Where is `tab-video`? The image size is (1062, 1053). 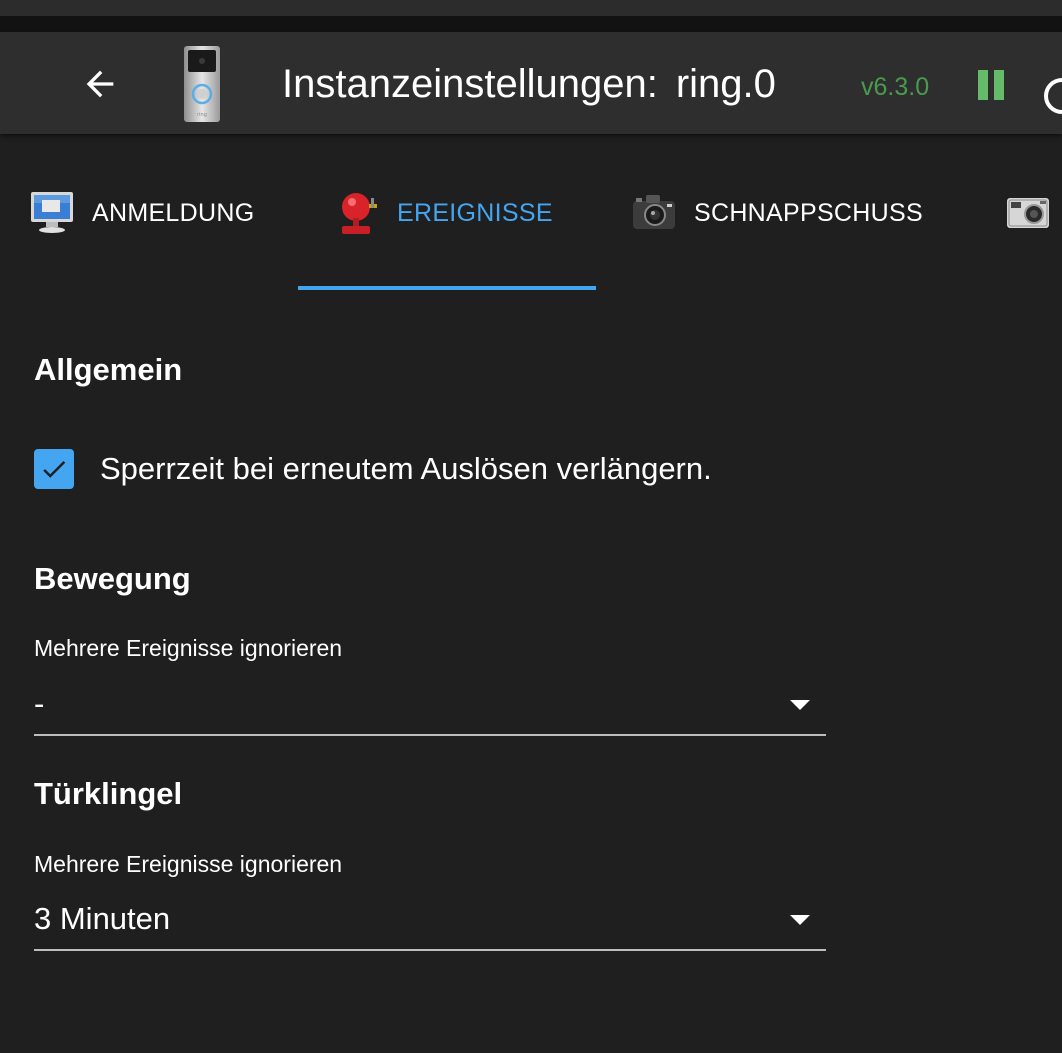
tab-video is located at coordinates (1033, 213).